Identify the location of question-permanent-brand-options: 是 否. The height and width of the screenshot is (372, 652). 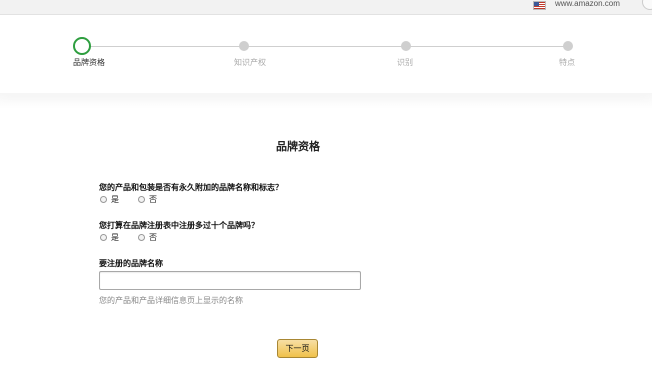
(138, 199).